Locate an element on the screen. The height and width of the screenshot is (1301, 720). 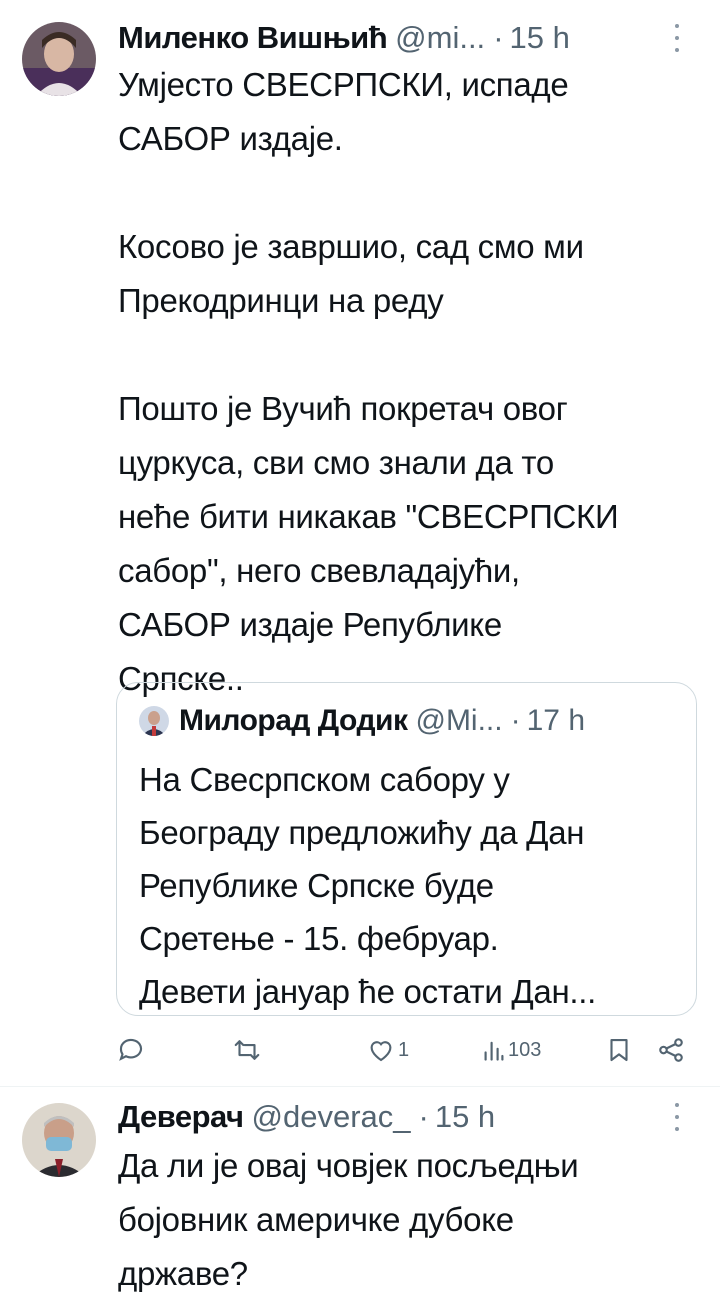
bookmark-icon is located at coordinates (619, 1050).